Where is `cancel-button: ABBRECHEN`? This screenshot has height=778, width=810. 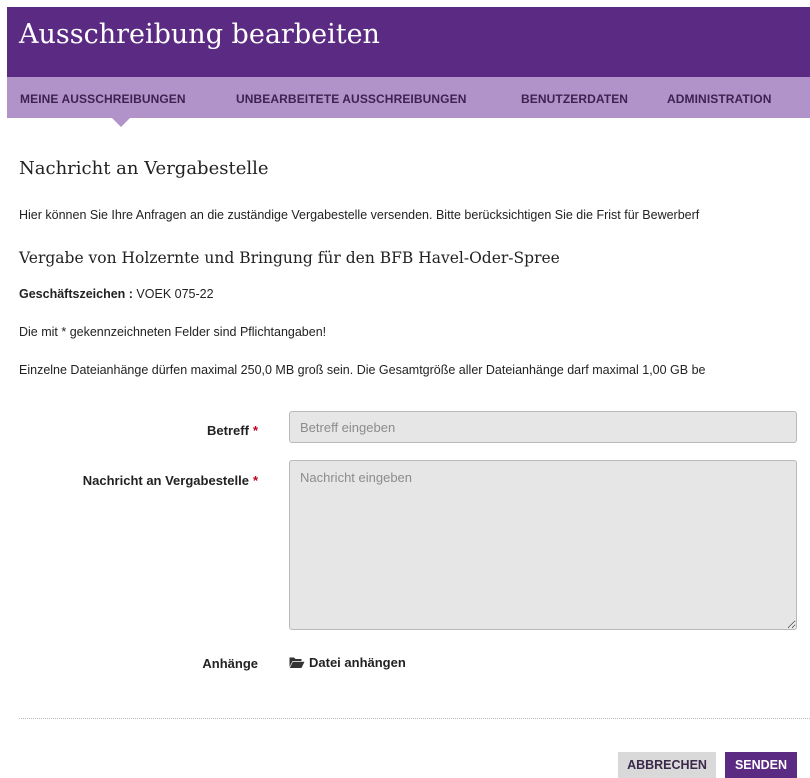 cancel-button: ABBRECHEN is located at coordinates (667, 765).